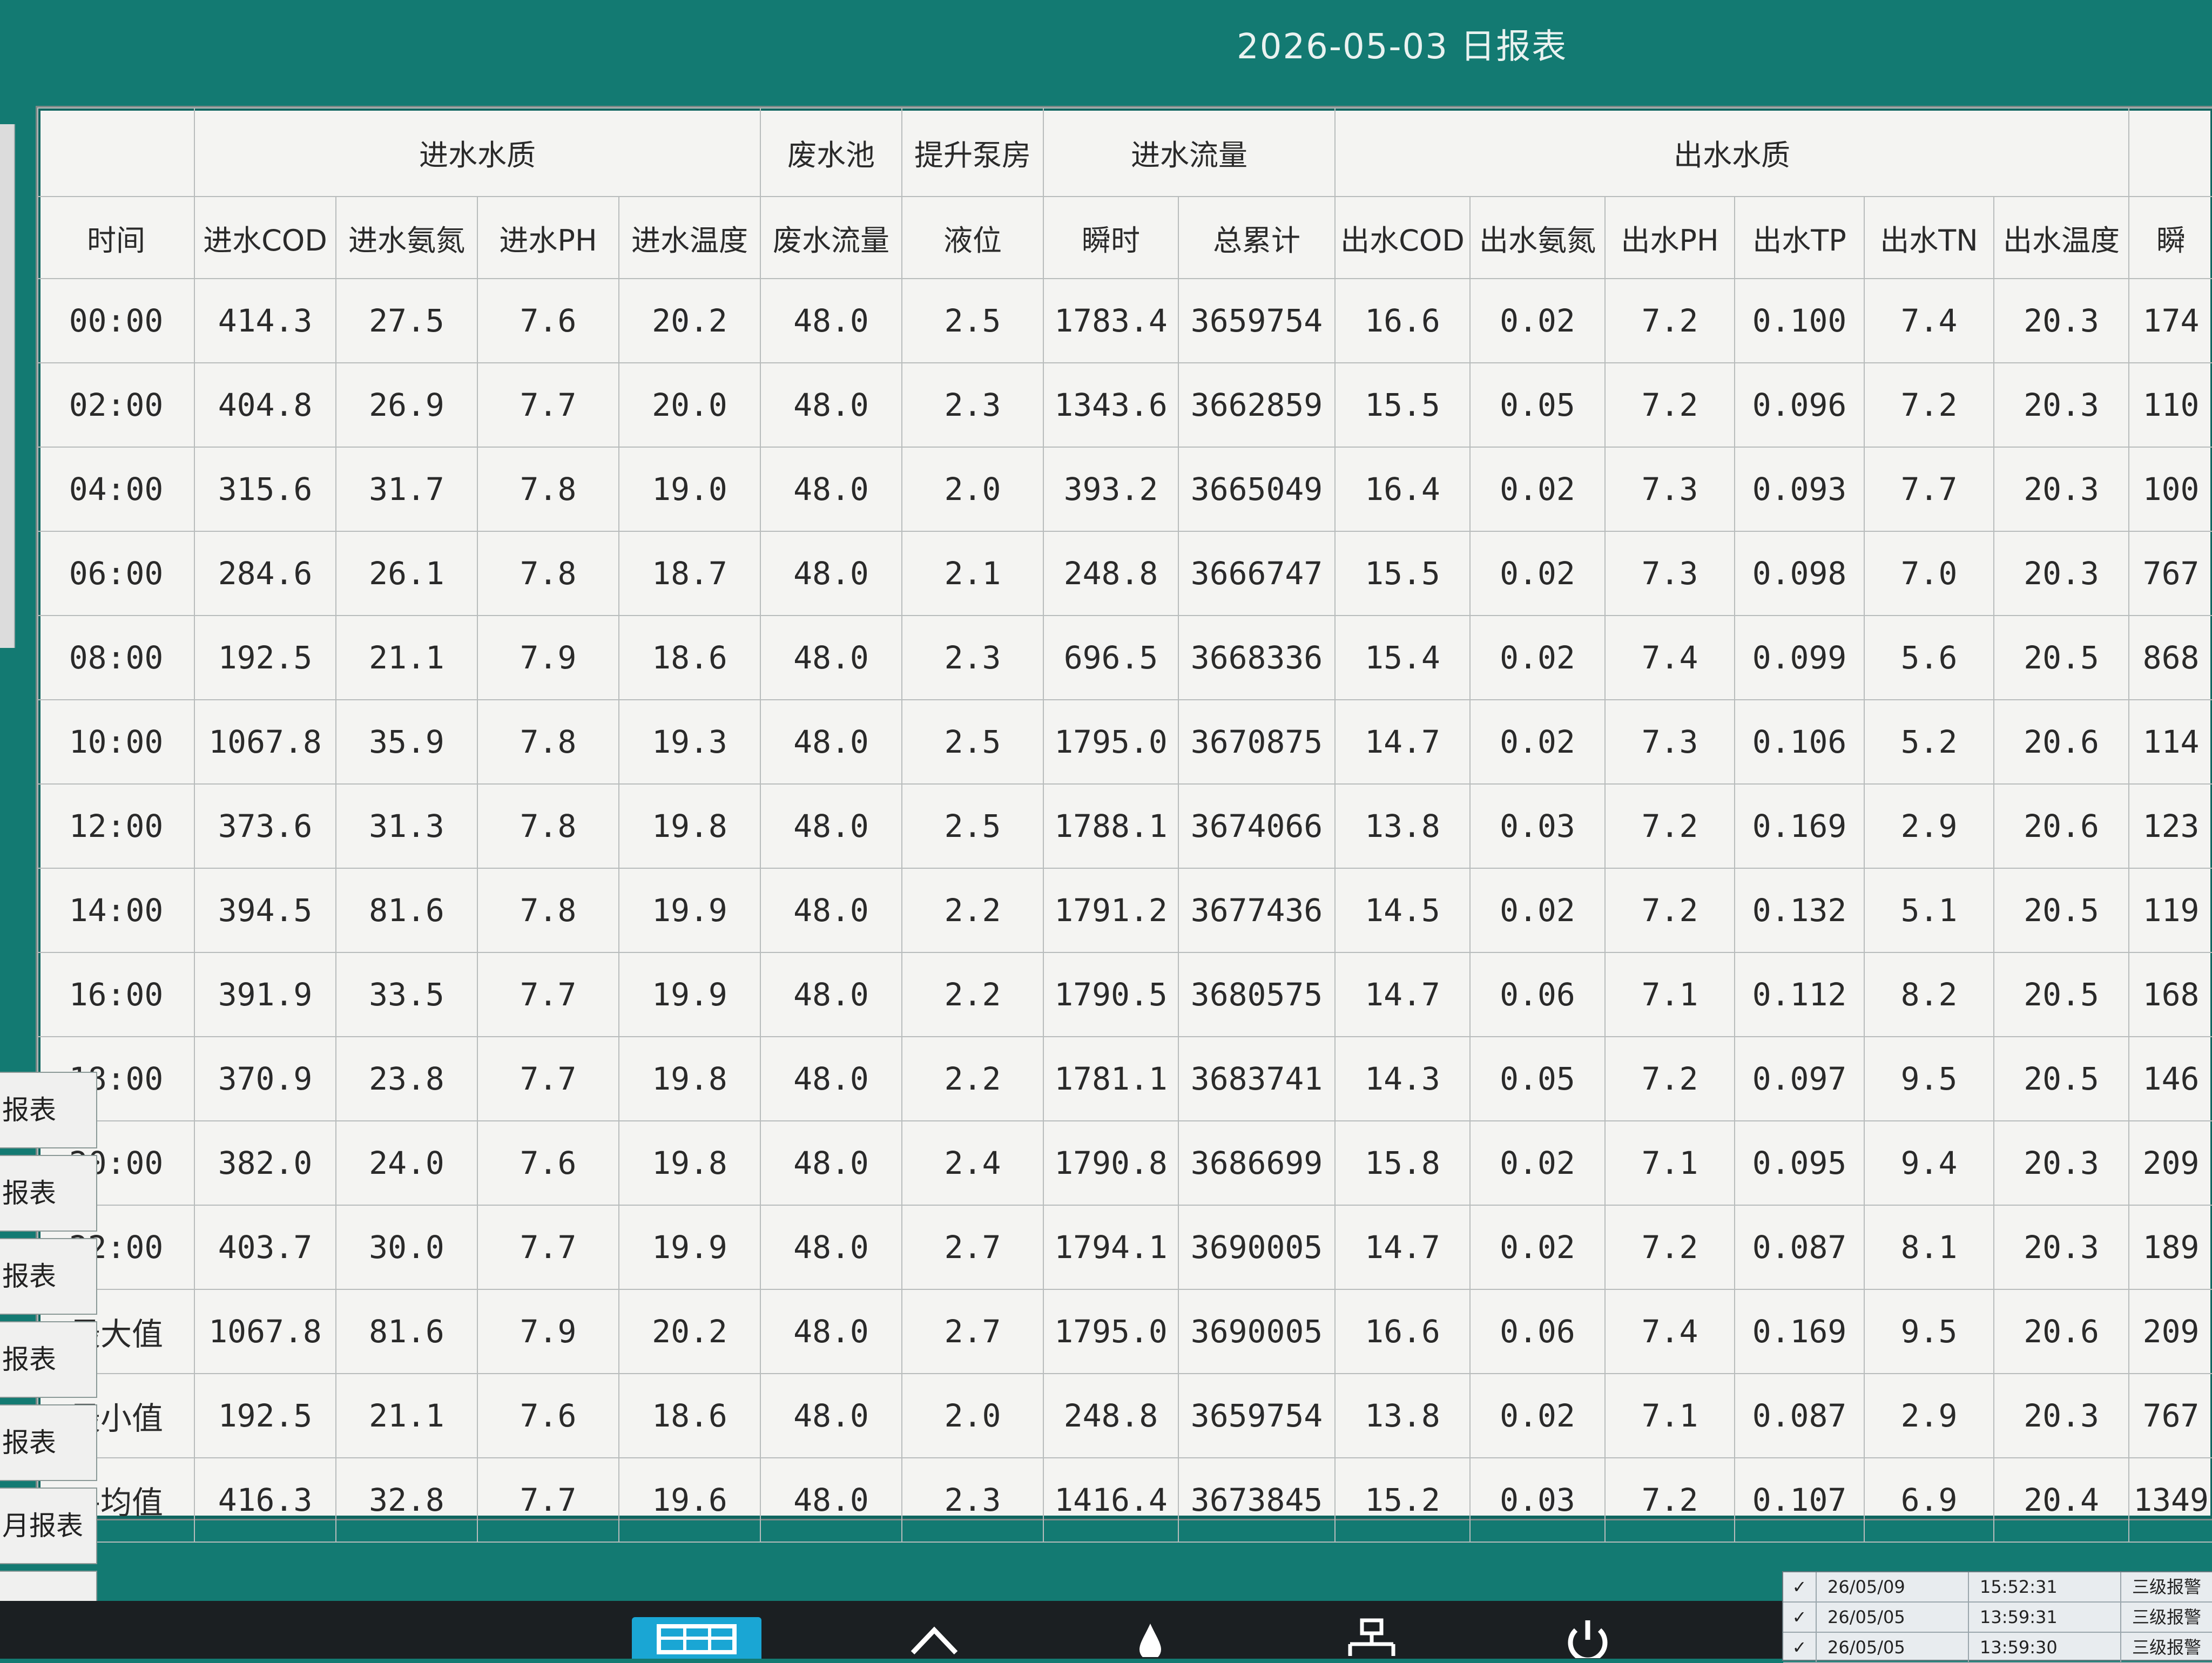  What do you see at coordinates (116, 490) in the screenshot?
I see `row-label-cell: 04:00` at bounding box center [116, 490].